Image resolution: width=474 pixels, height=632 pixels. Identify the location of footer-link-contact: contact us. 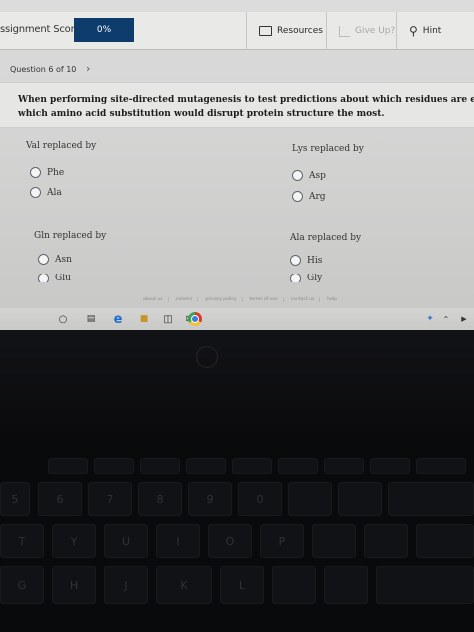
(303, 299).